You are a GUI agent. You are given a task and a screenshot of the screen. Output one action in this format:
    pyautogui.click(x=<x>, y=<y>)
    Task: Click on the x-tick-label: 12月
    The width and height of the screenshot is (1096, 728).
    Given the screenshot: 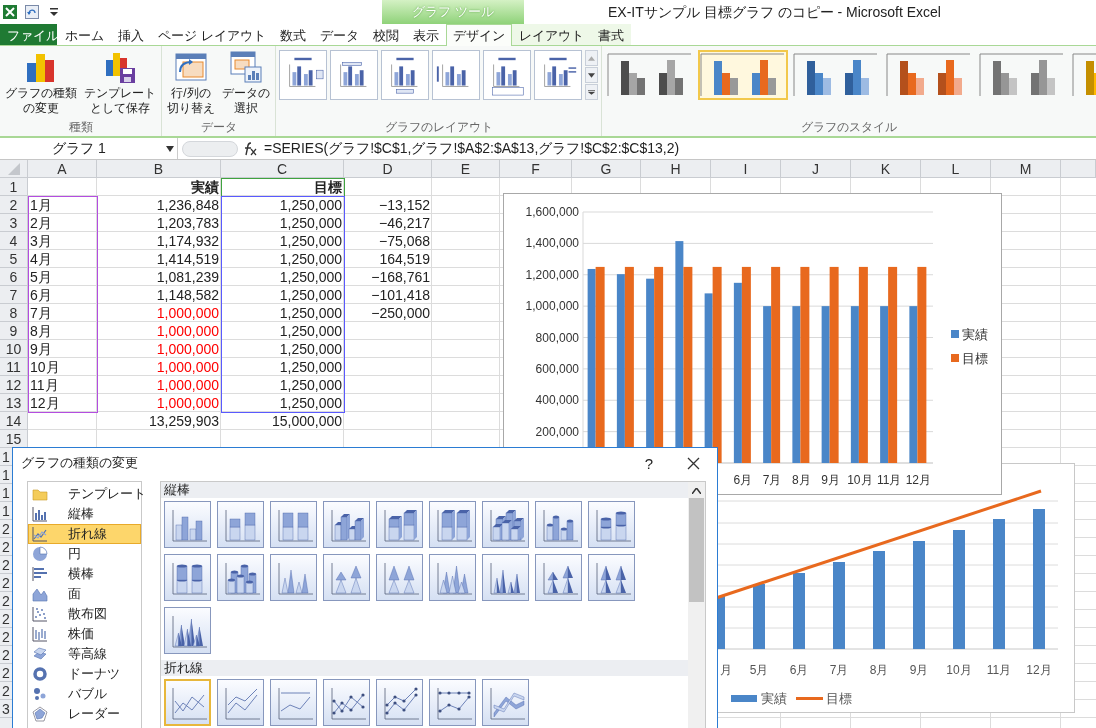 What is the action you would take?
    pyautogui.click(x=918, y=480)
    